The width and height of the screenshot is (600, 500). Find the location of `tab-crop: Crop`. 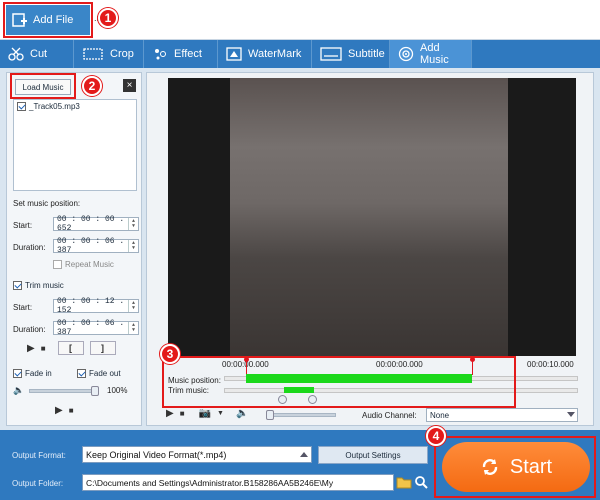

tab-crop: Crop is located at coordinates (109, 54).